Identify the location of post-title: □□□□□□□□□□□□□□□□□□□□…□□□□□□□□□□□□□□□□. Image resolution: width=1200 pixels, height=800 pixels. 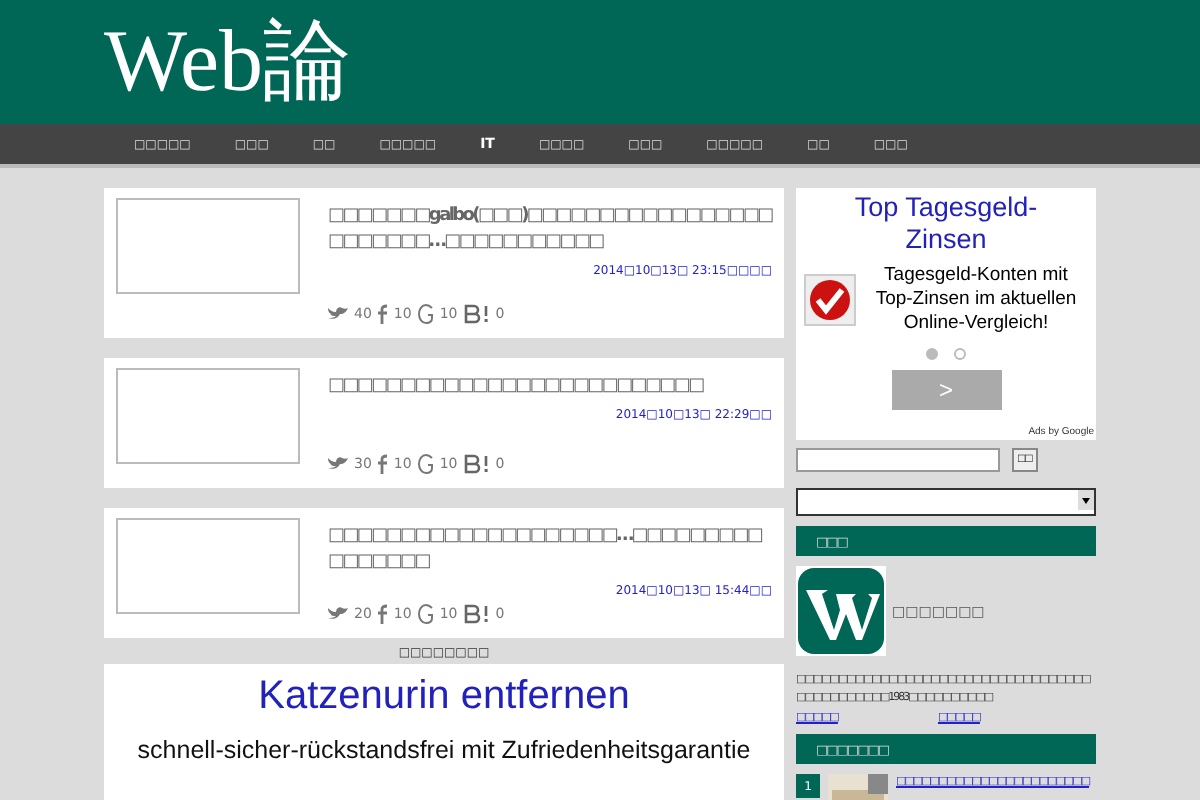
(550, 550).